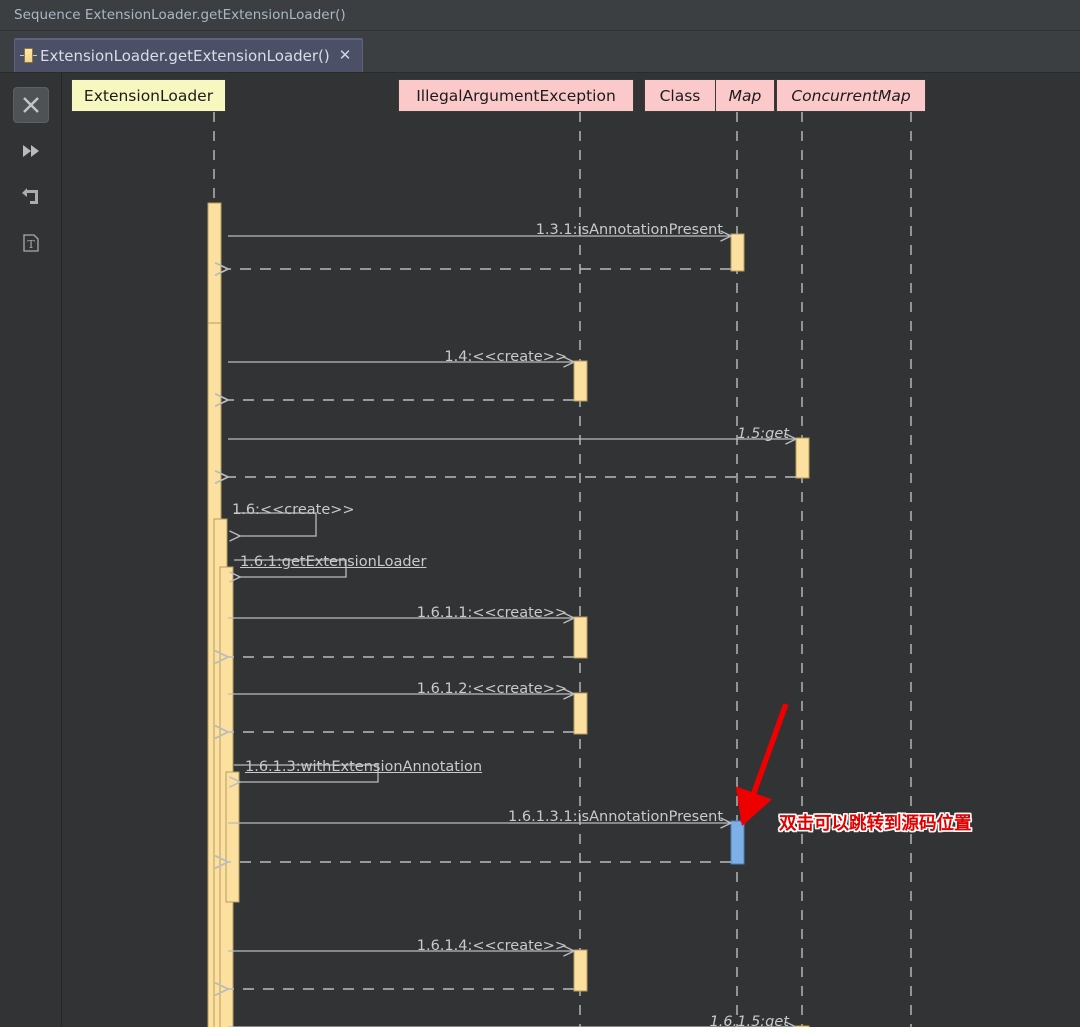 Image resolution: width=1080 pixels, height=1027 pixels. What do you see at coordinates (505, 357) in the screenshot?
I see `message-label-1.4: 1.4:<<create>>` at bounding box center [505, 357].